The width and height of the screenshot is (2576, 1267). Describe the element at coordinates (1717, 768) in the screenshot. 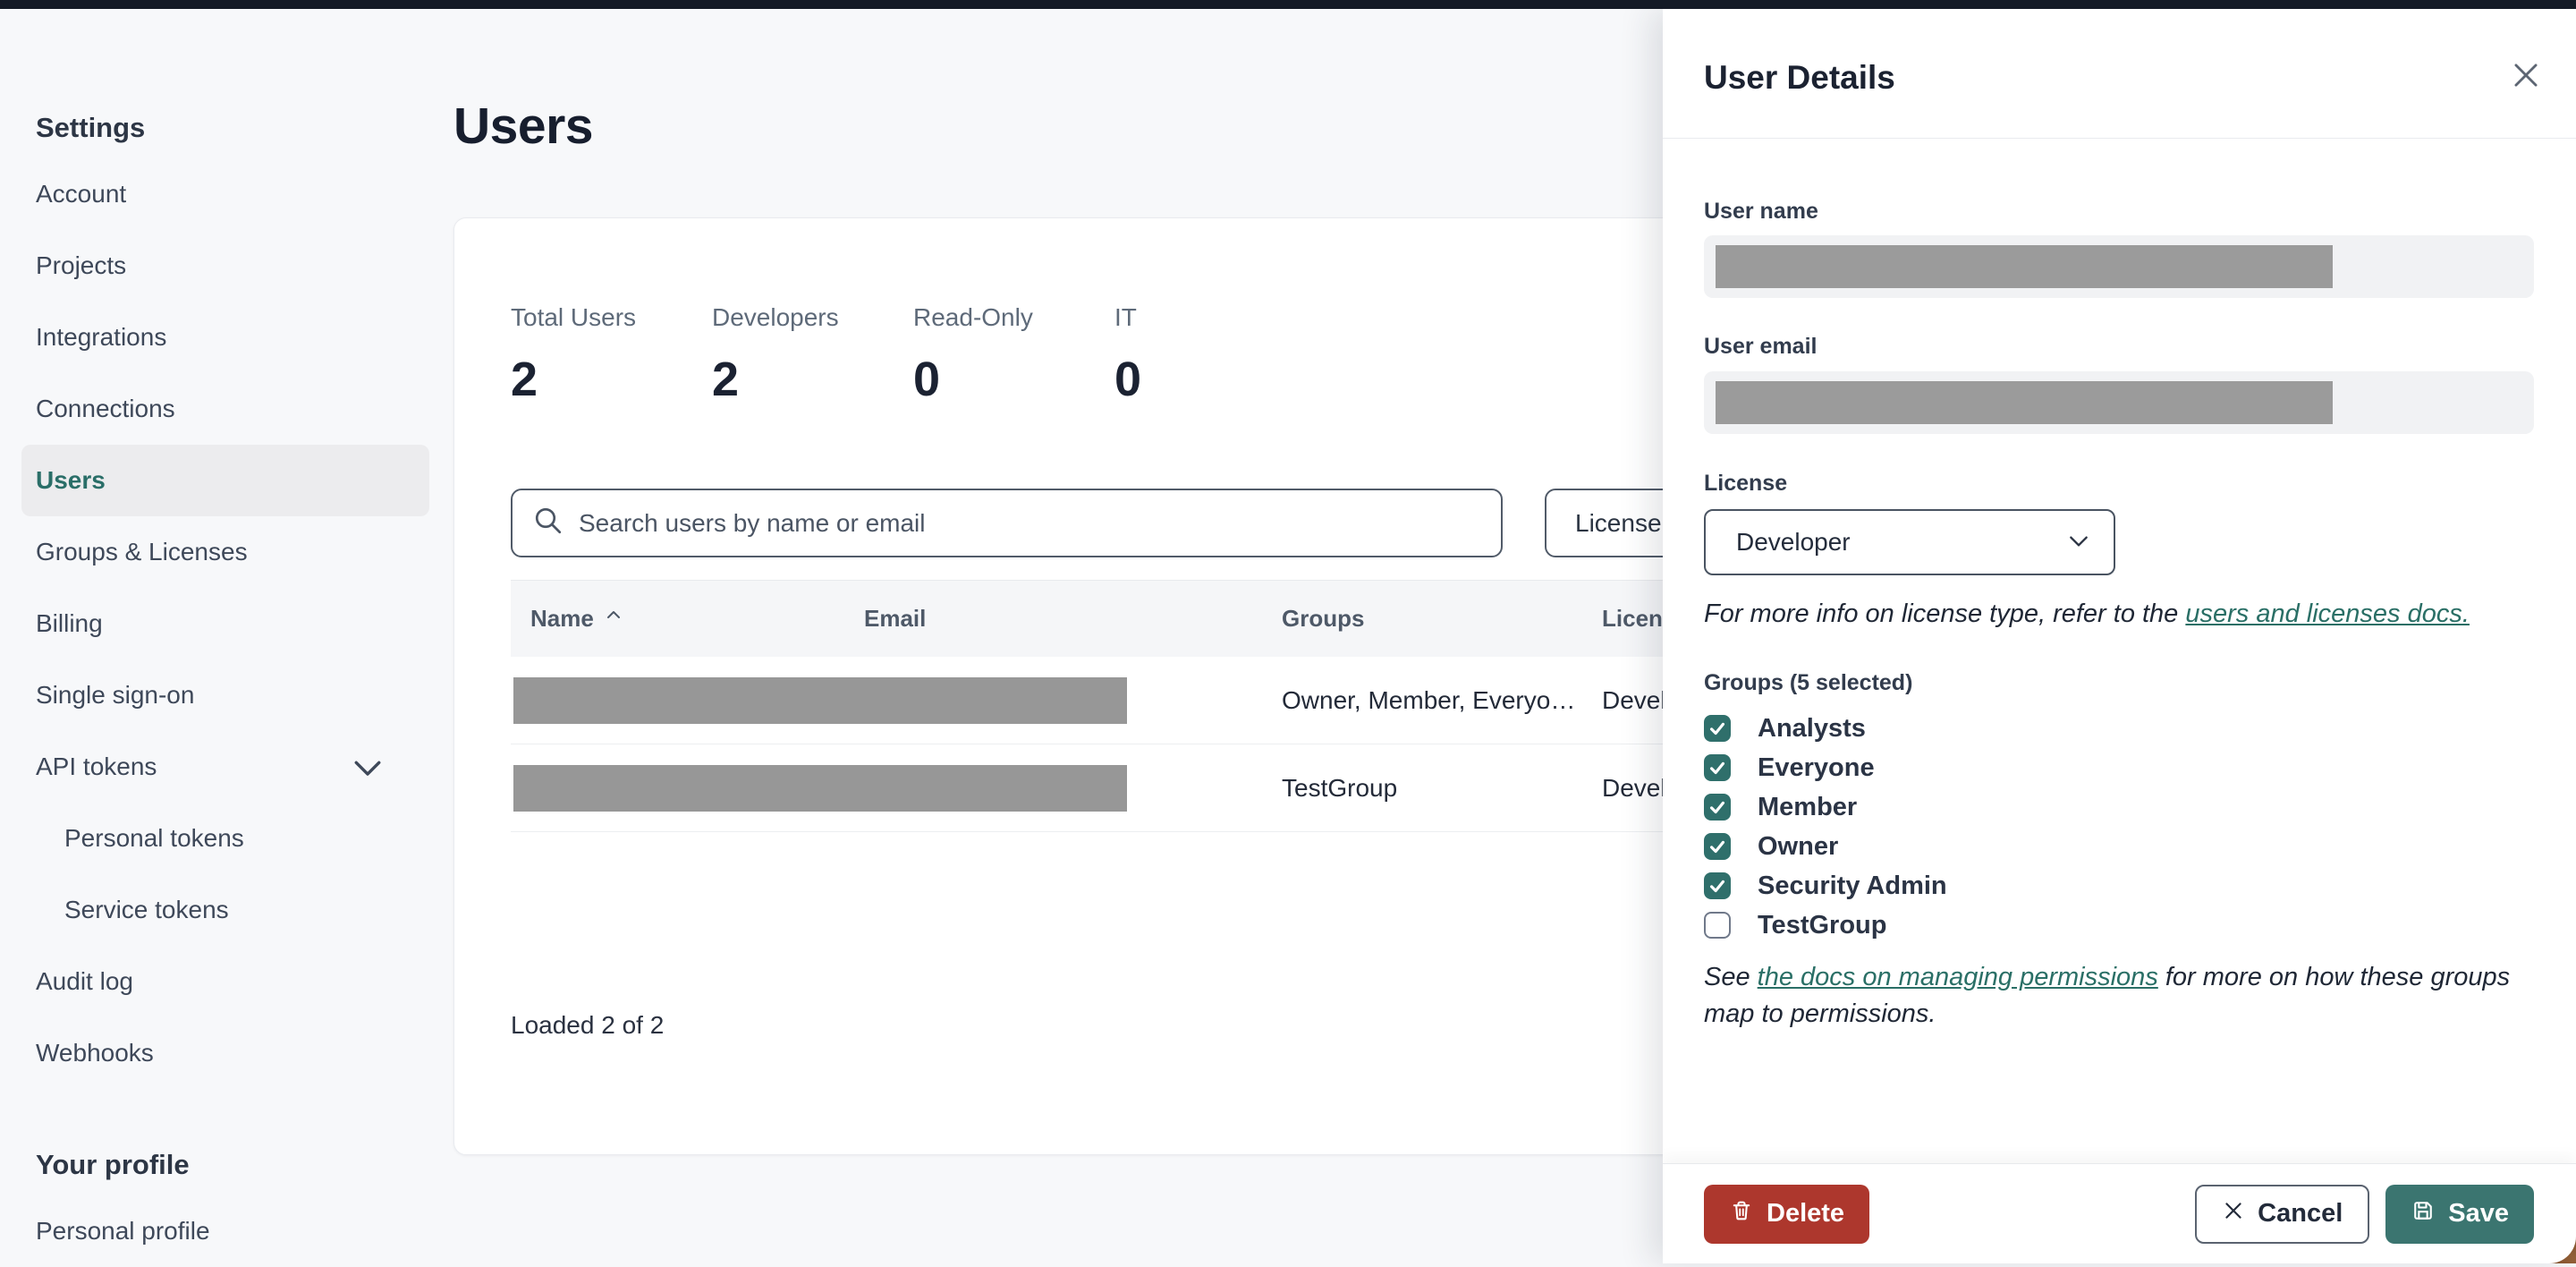

I see `checkbox-everyone` at that location.